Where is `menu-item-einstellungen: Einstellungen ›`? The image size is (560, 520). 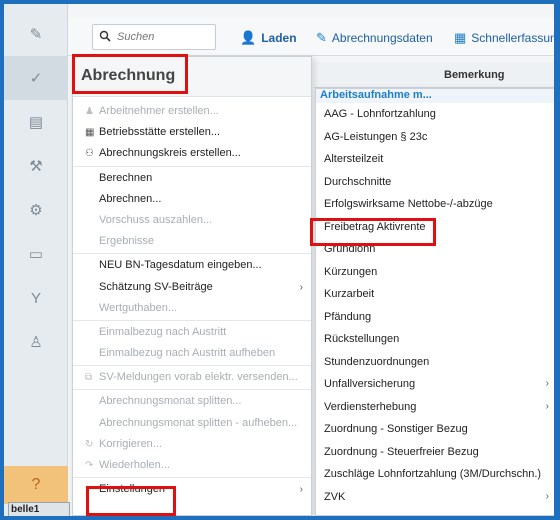 menu-item-einstellungen: Einstellungen › is located at coordinates (192, 489).